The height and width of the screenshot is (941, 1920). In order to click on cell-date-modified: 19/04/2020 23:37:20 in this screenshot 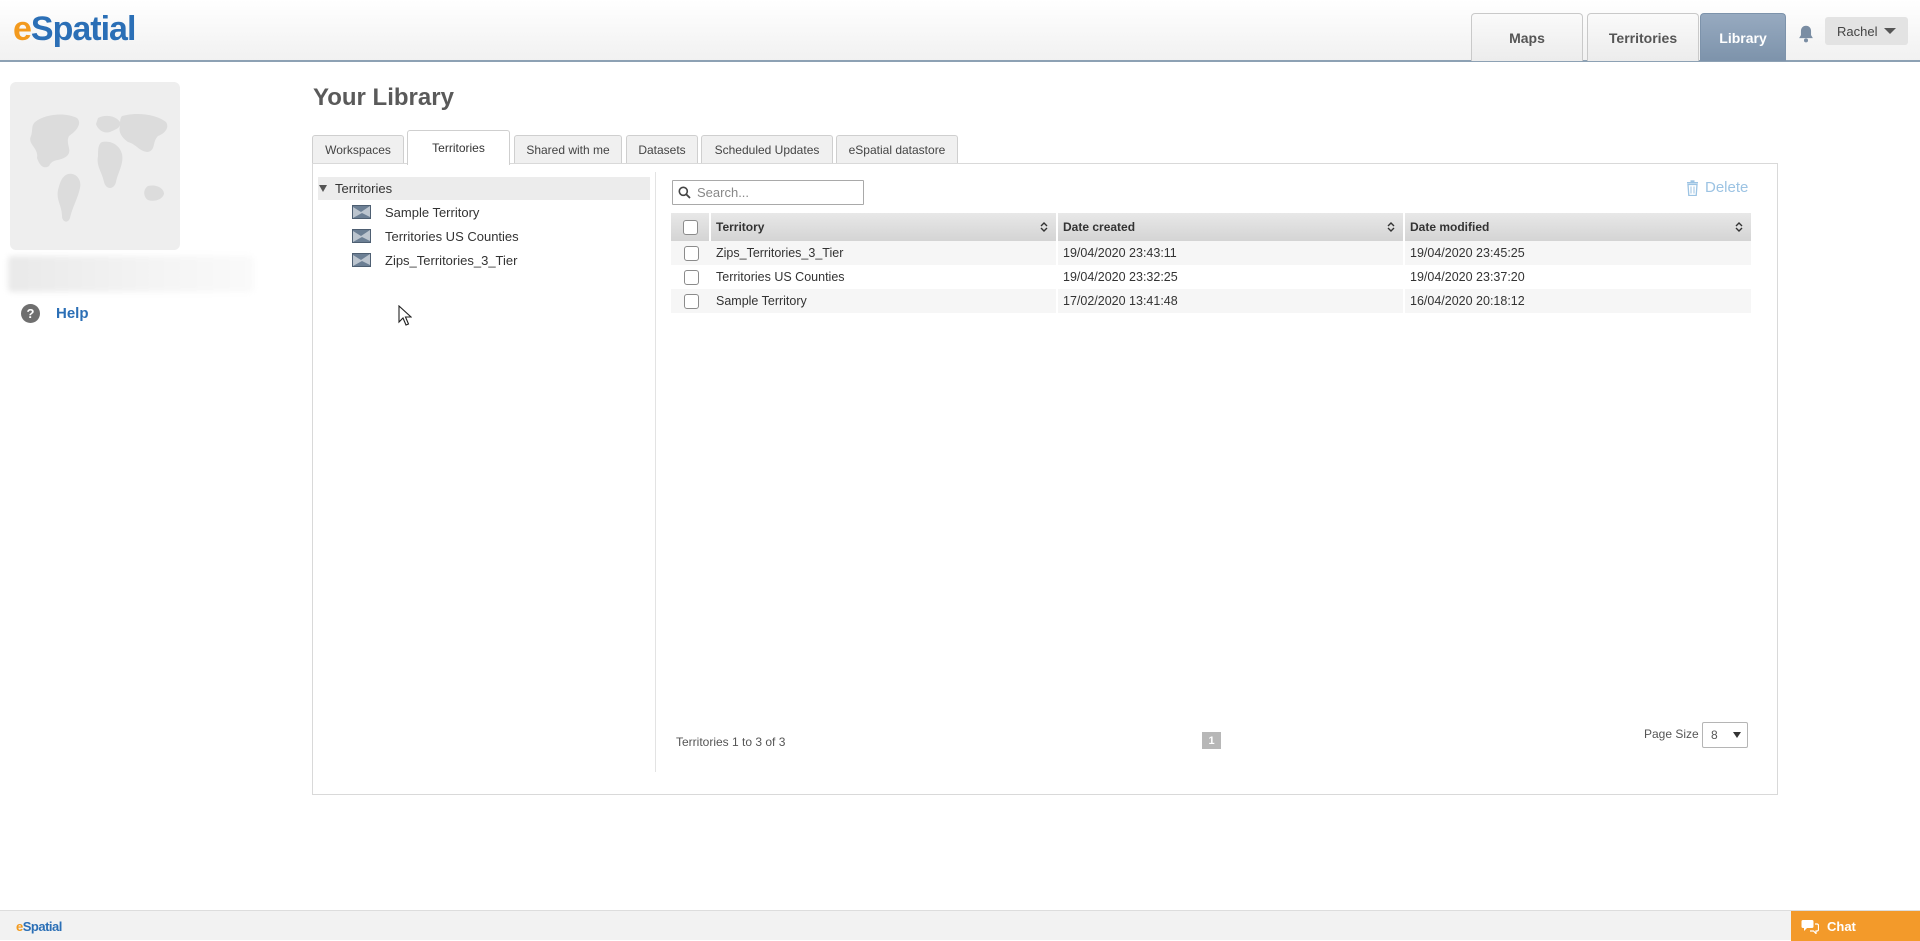, I will do `click(1467, 277)`.